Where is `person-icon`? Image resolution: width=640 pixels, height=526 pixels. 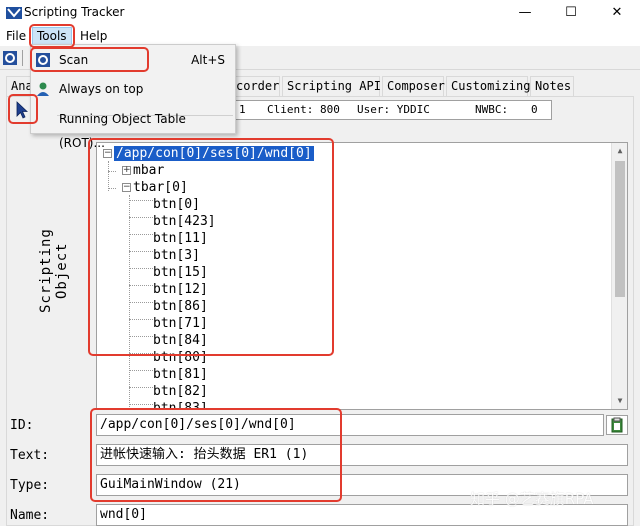
person-icon is located at coordinates (43, 89).